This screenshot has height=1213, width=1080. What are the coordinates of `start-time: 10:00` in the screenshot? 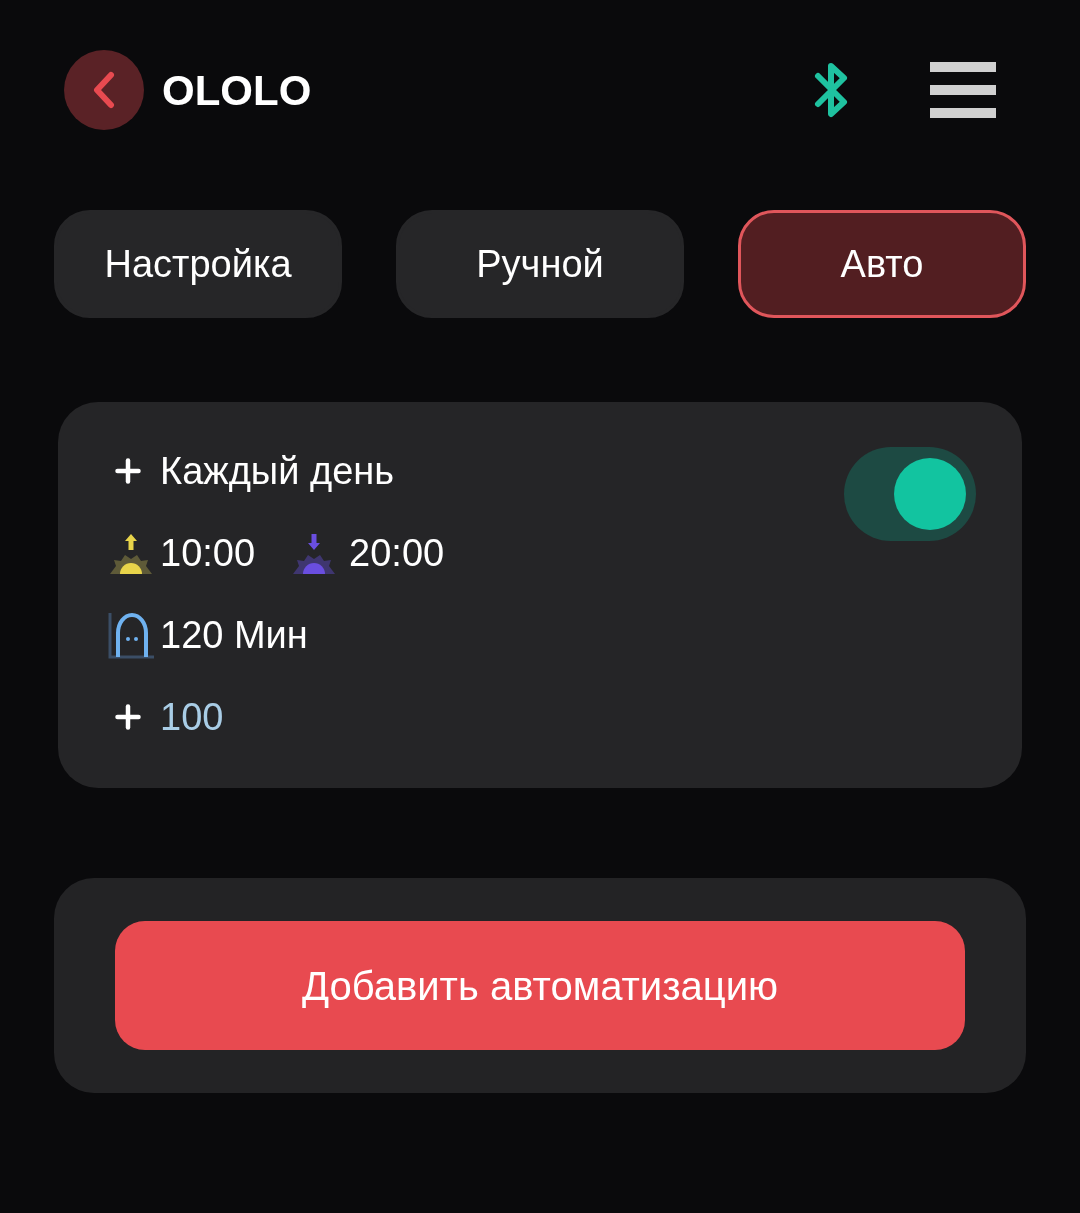 It's located at (208, 553).